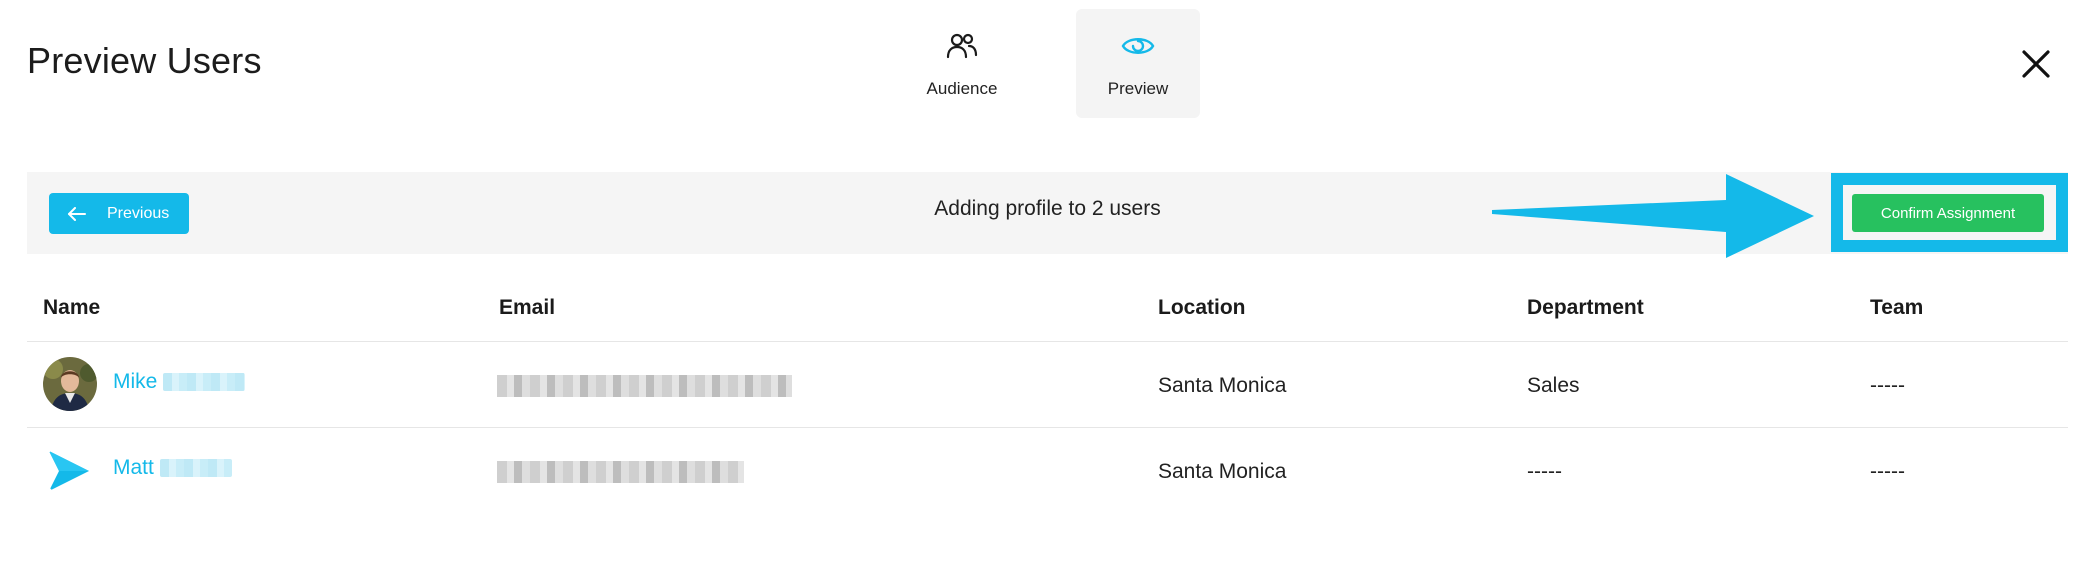 This screenshot has width=2096, height=588. Describe the element at coordinates (1138, 63) in the screenshot. I see `tab-preview: Preview` at that location.